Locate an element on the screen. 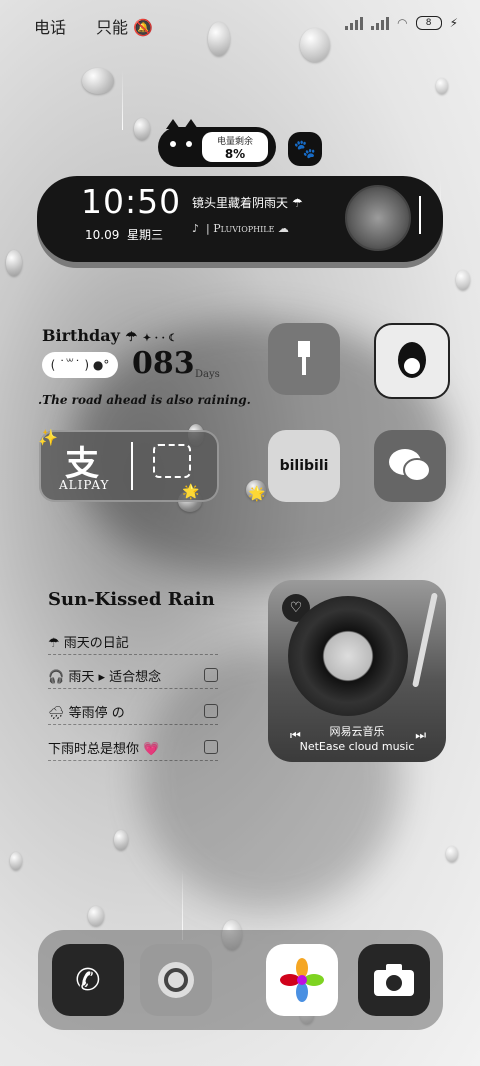  app-icon-wechat is located at coordinates (410, 466).